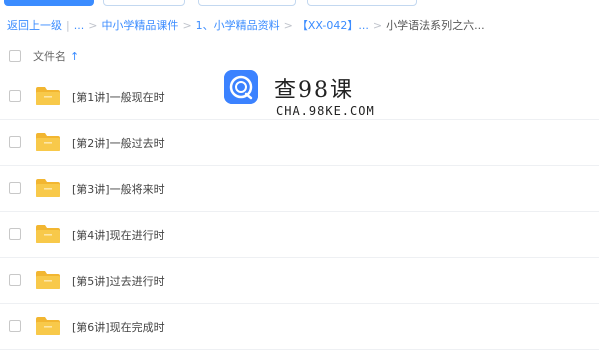 The height and width of the screenshot is (355, 599). I want to click on watermark-subtitle: CHA.98KE.COM, so click(325, 111).